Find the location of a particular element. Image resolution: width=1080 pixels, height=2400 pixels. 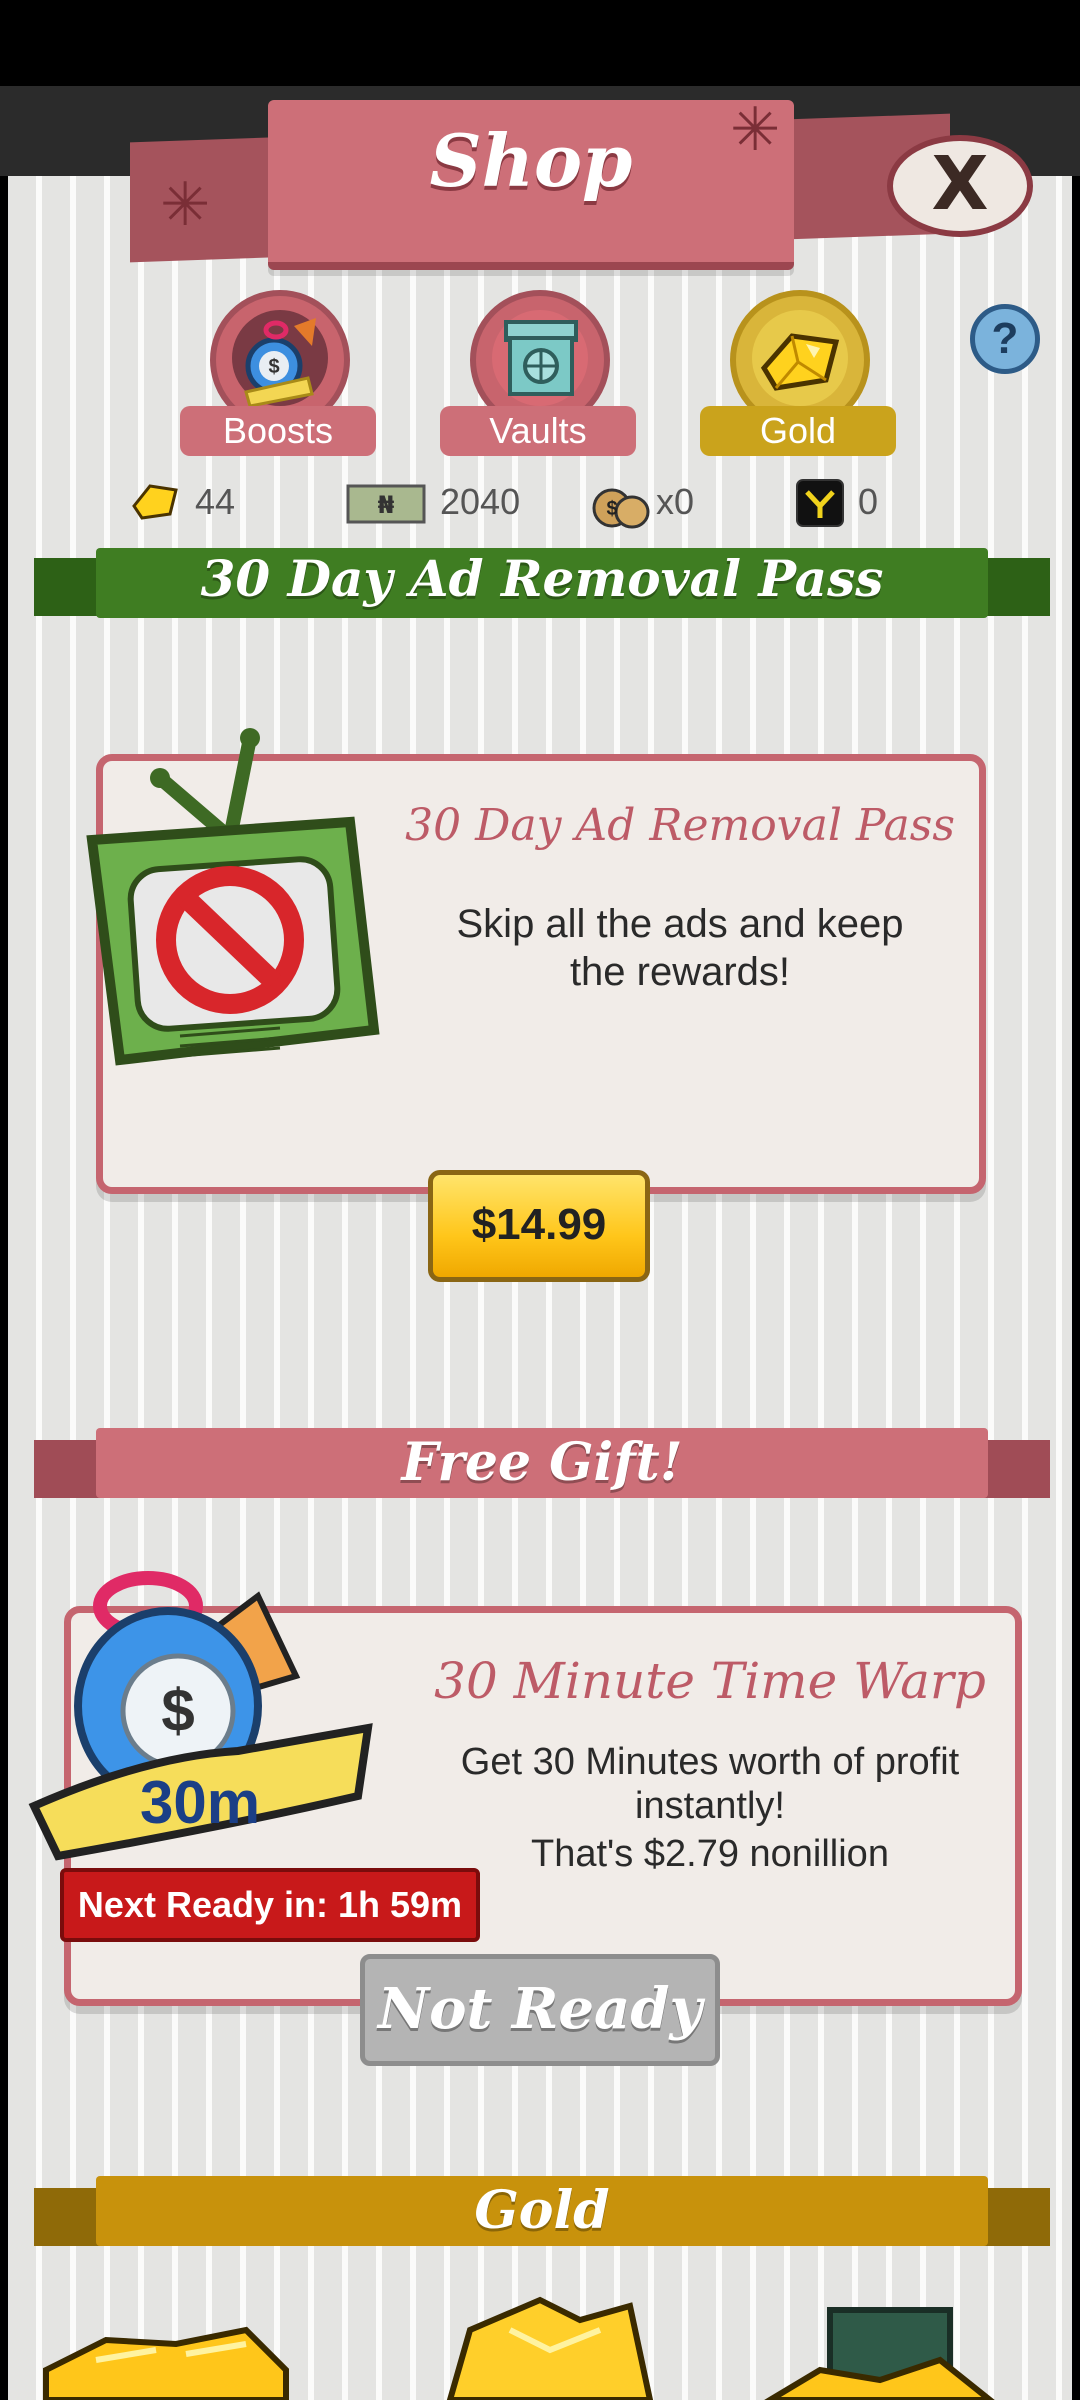

card-description: Skip all the ads and keep the rewards! is located at coordinates (680, 948).